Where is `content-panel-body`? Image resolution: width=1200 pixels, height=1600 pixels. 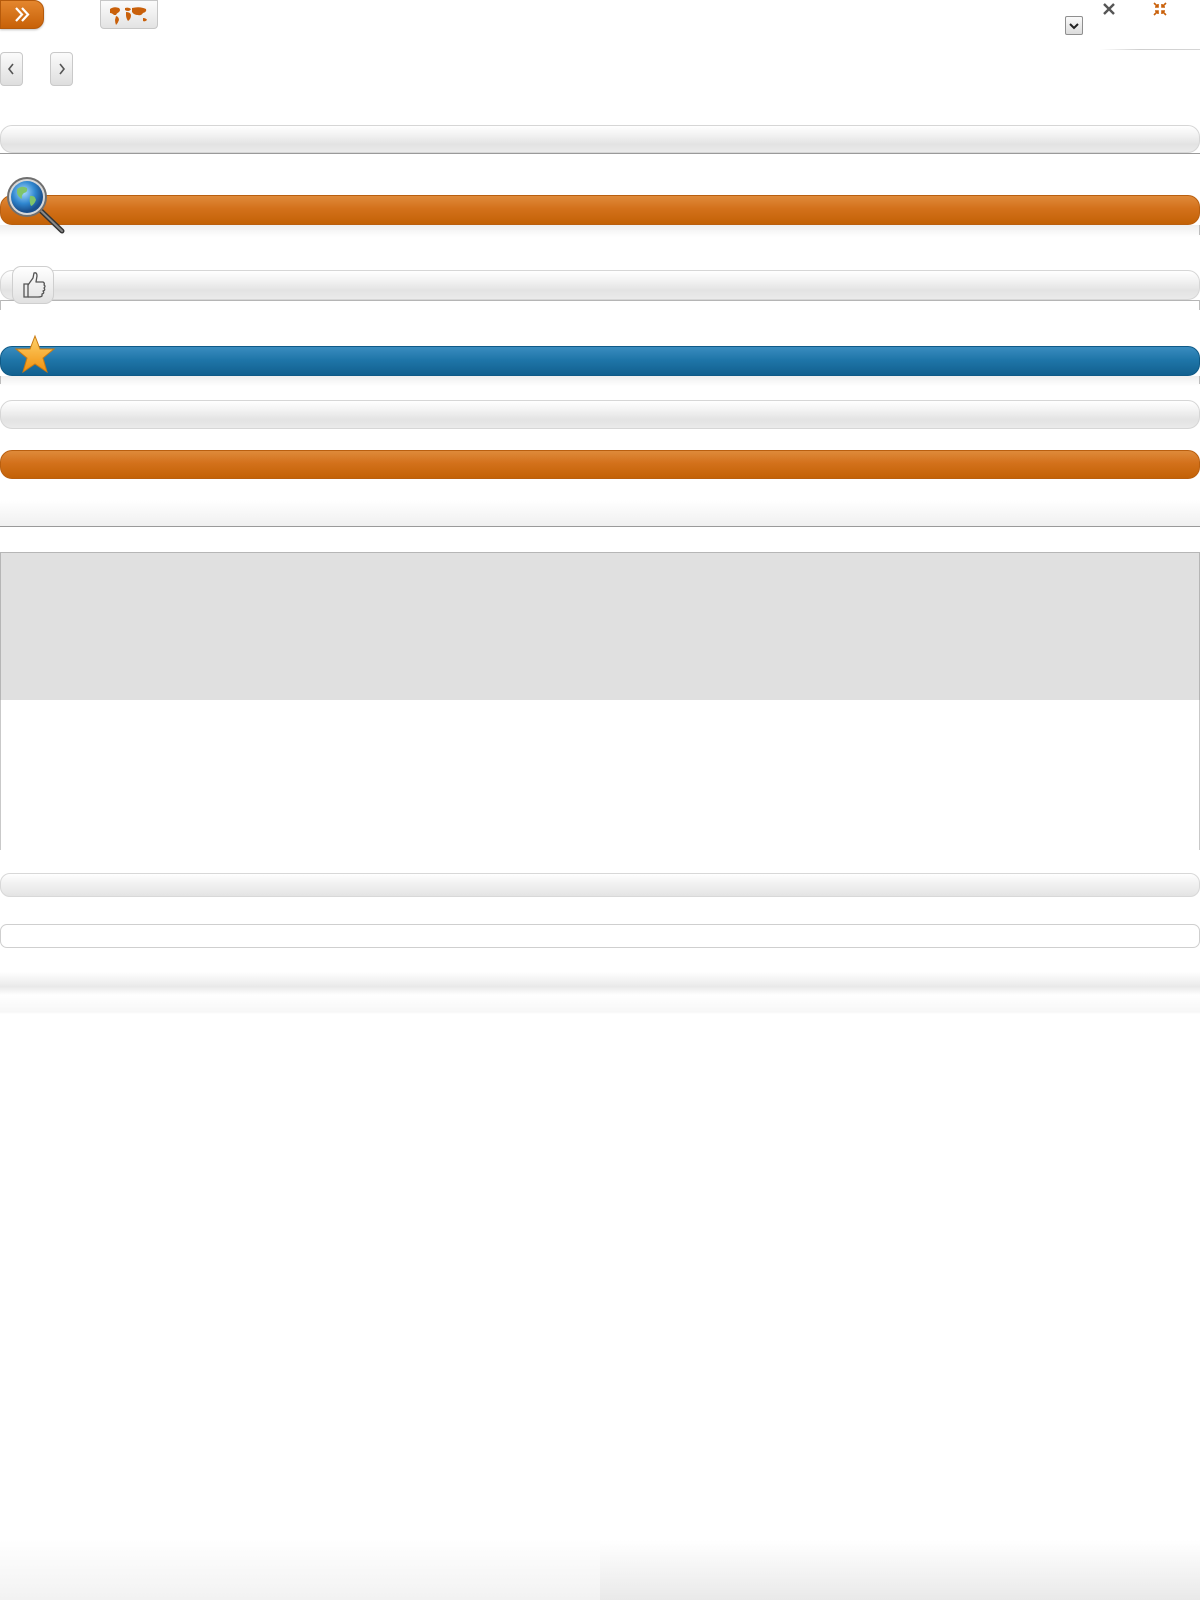 content-panel-body is located at coordinates (600, 775).